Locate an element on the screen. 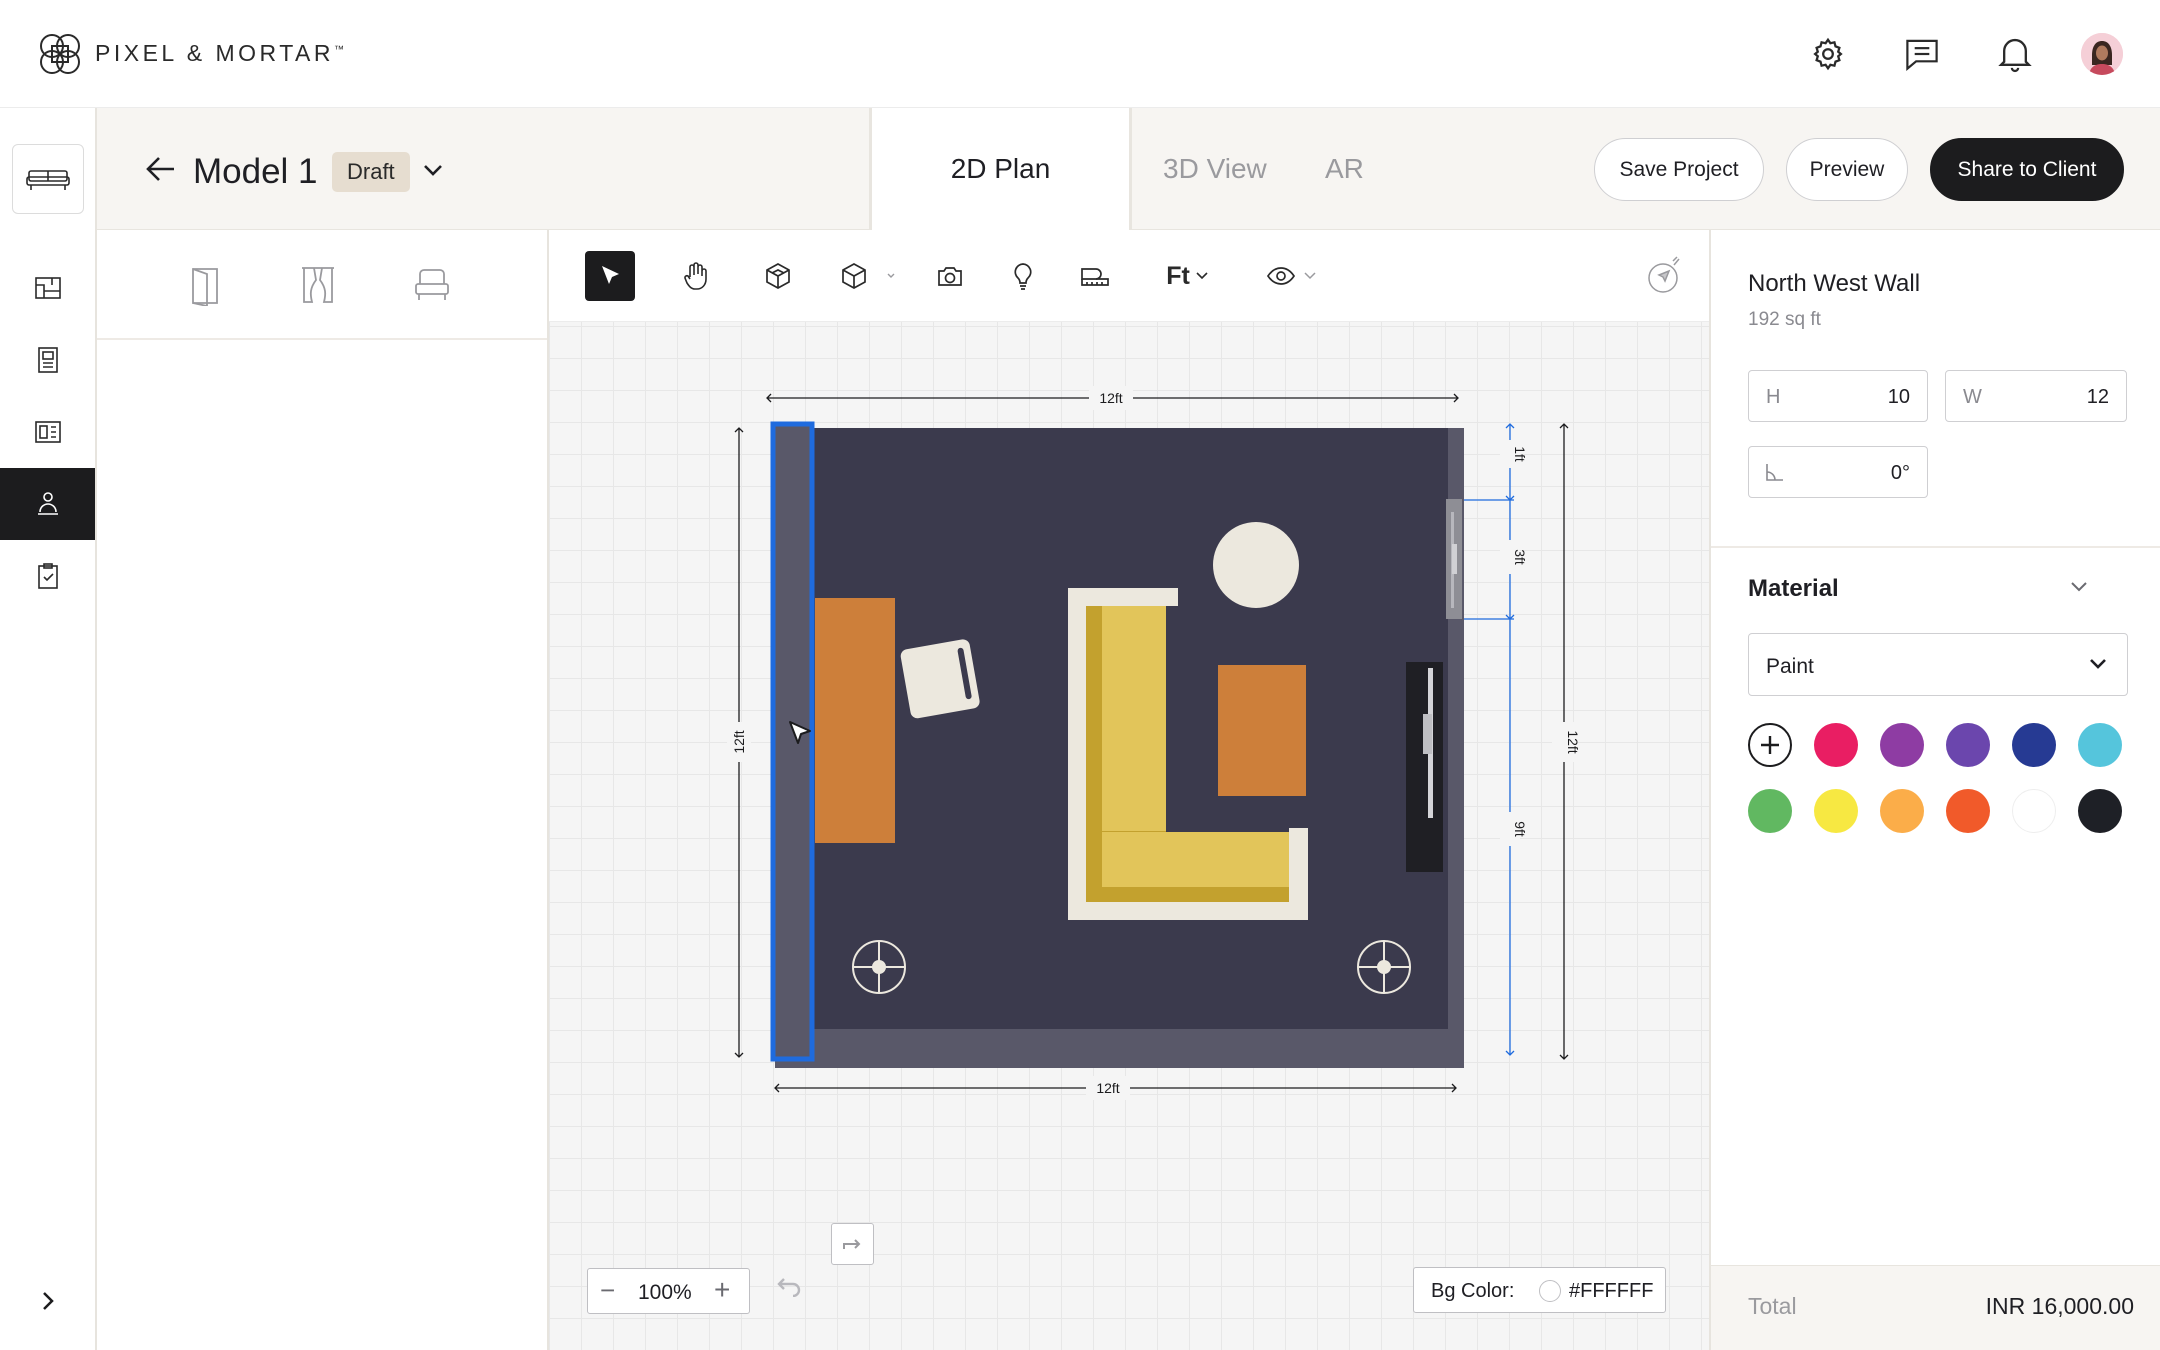 This screenshot has height=1350, width=2160. save-project-button: Save Project is located at coordinates (1679, 169).